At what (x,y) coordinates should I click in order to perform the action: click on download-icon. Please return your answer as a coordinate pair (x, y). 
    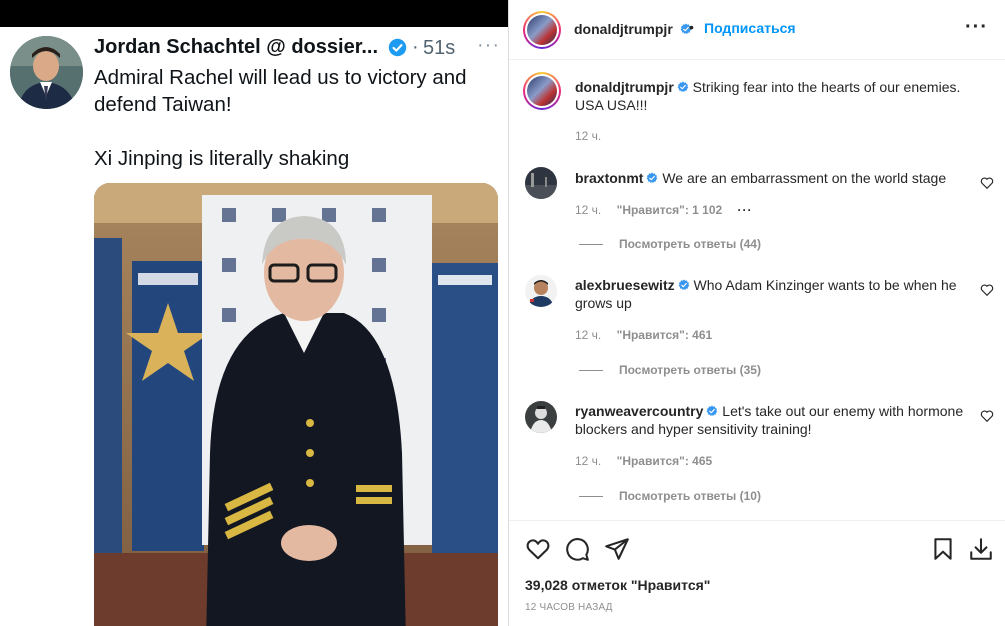
    Looking at the image, I should click on (981, 549).